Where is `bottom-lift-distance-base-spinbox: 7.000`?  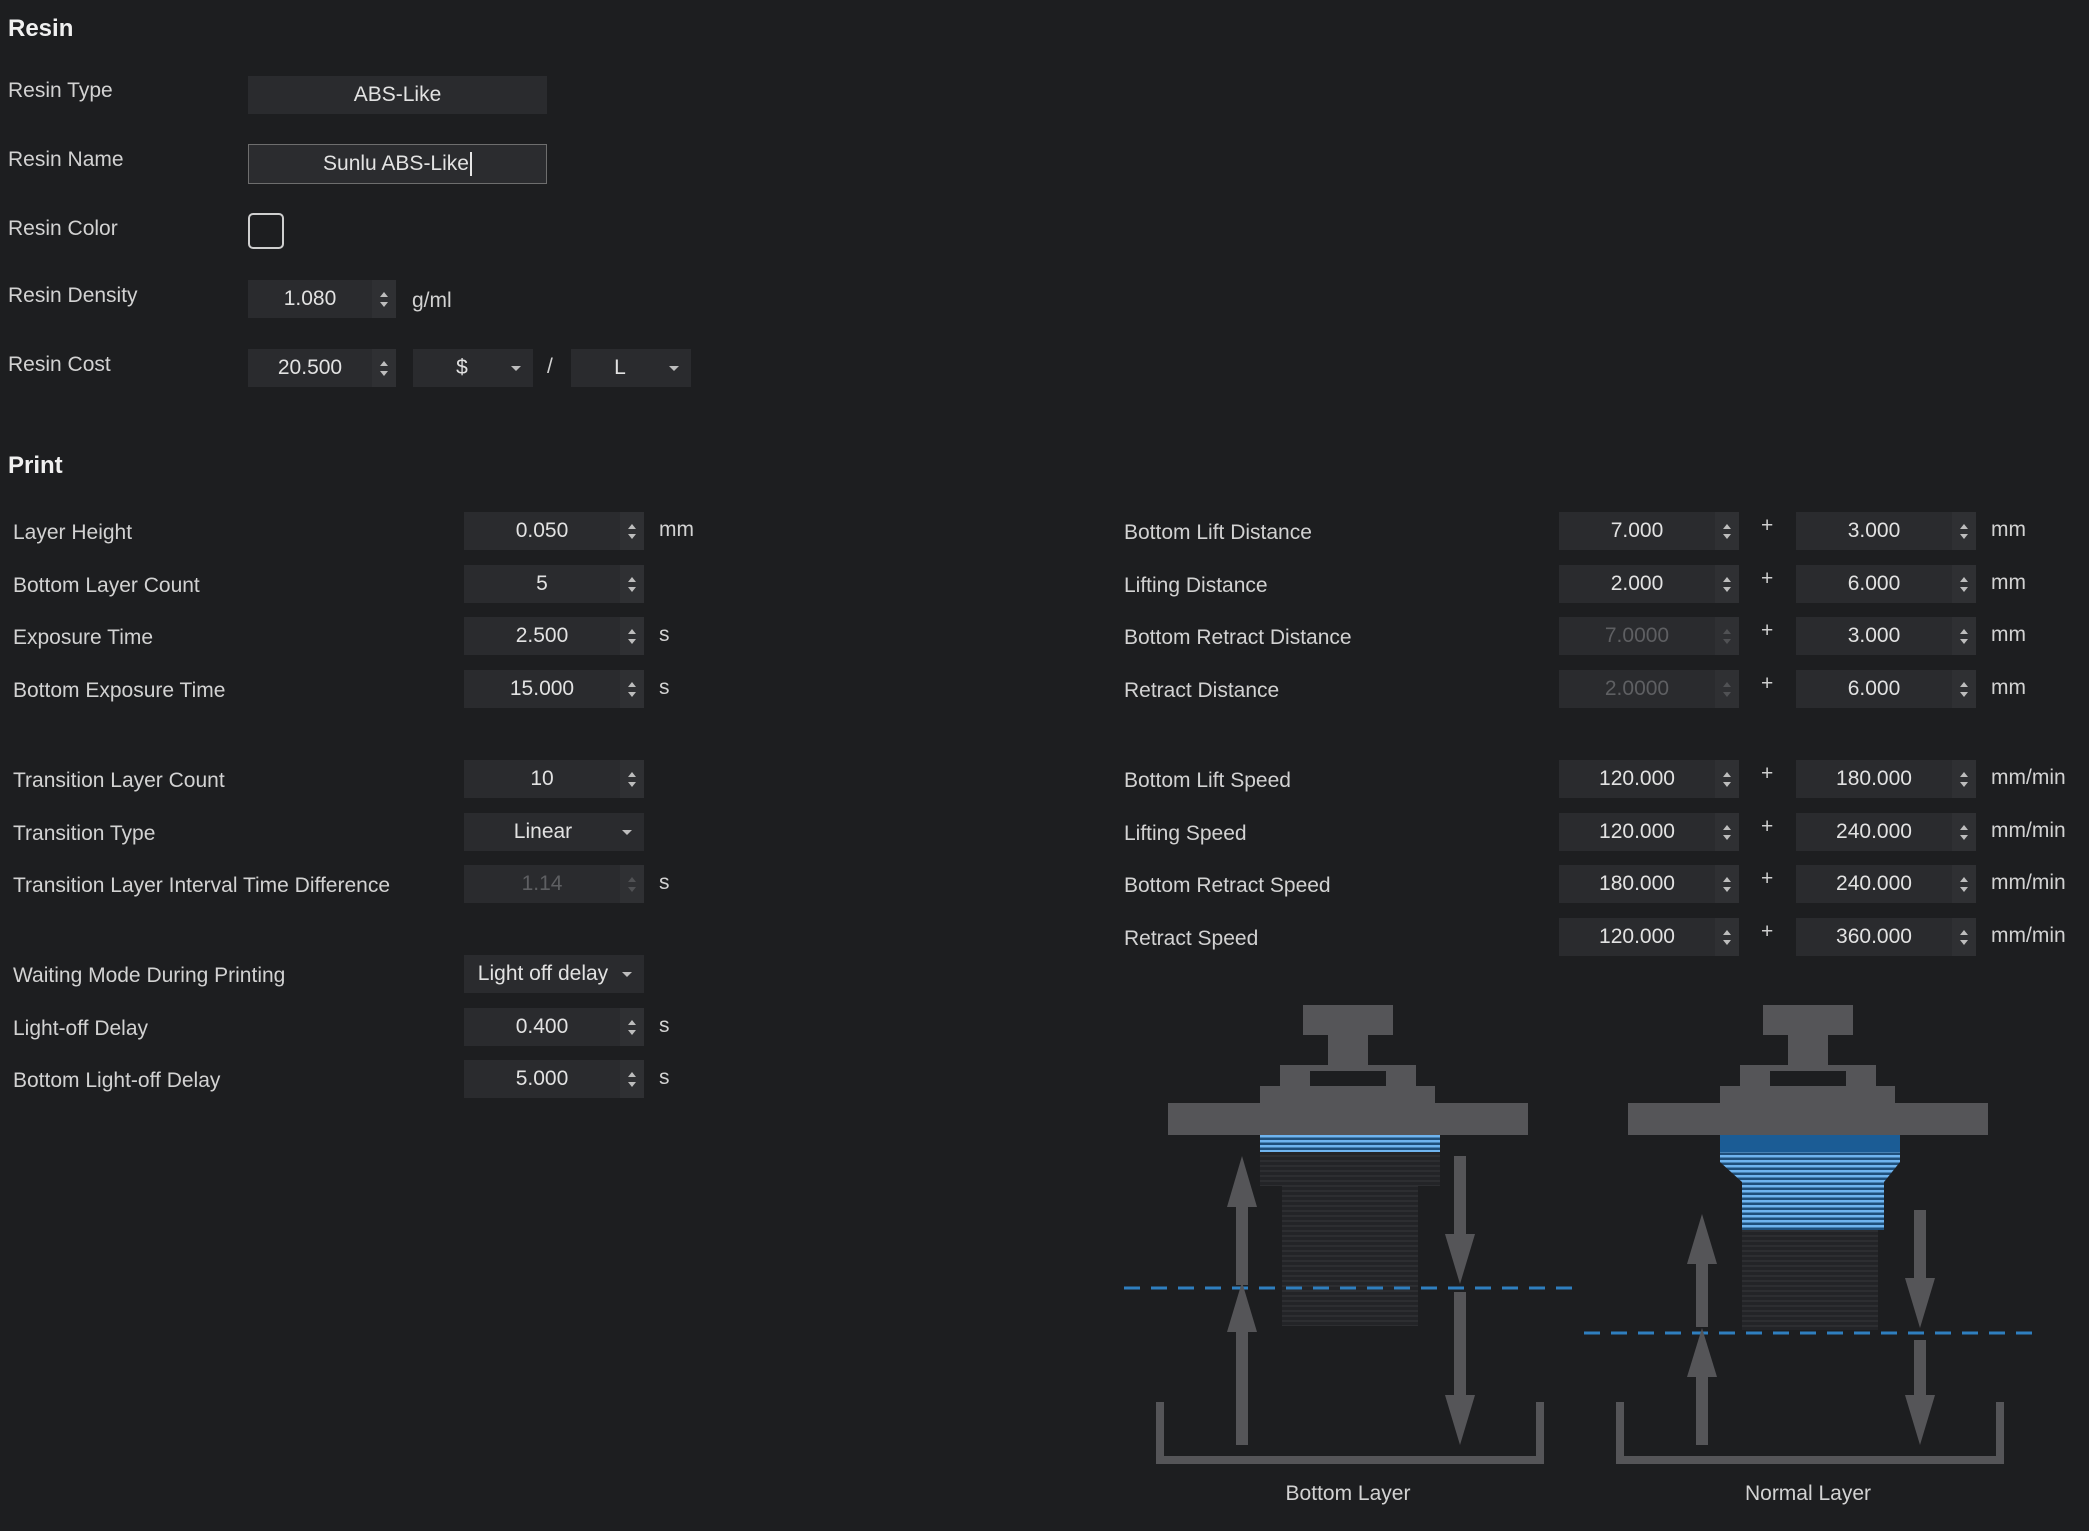
bottom-lift-distance-base-spinbox: 7.000 is located at coordinates (1649, 531).